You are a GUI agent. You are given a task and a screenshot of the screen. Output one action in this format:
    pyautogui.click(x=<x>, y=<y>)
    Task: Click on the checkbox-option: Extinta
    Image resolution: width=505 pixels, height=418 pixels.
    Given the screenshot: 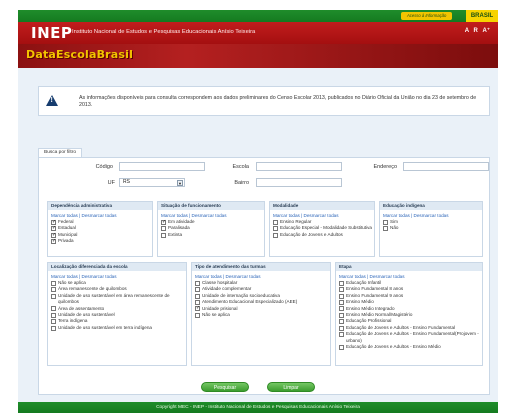 What is the action you would take?
    pyautogui.click(x=211, y=235)
    